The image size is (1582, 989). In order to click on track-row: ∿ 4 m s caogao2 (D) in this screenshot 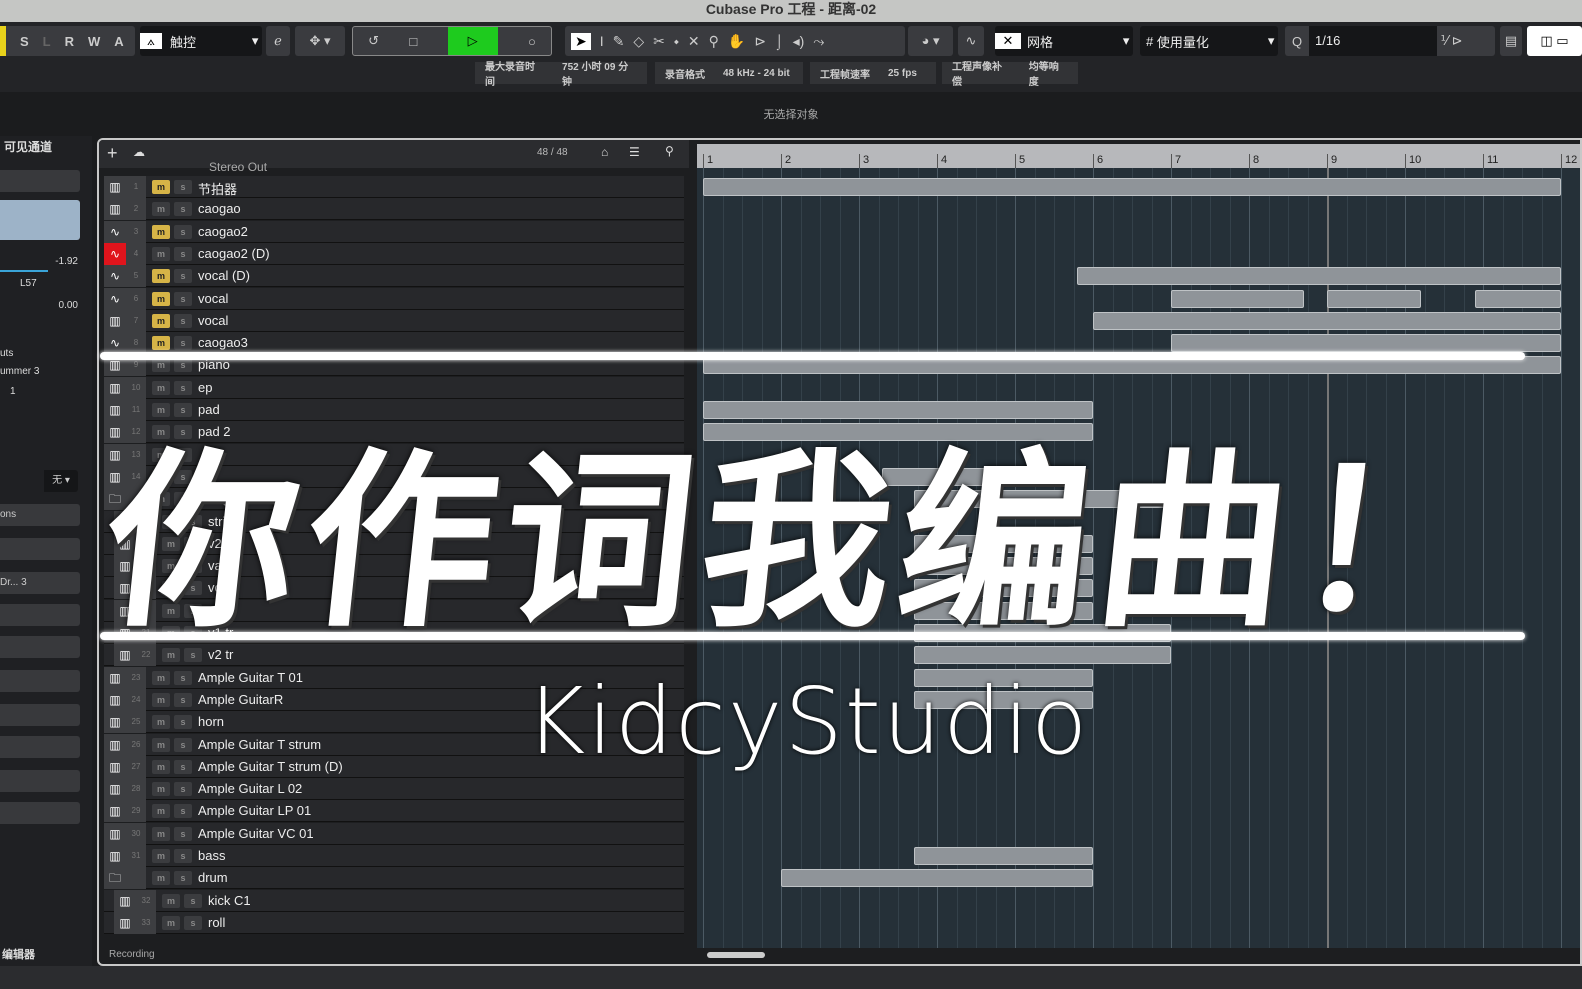, I will do `click(394, 253)`.